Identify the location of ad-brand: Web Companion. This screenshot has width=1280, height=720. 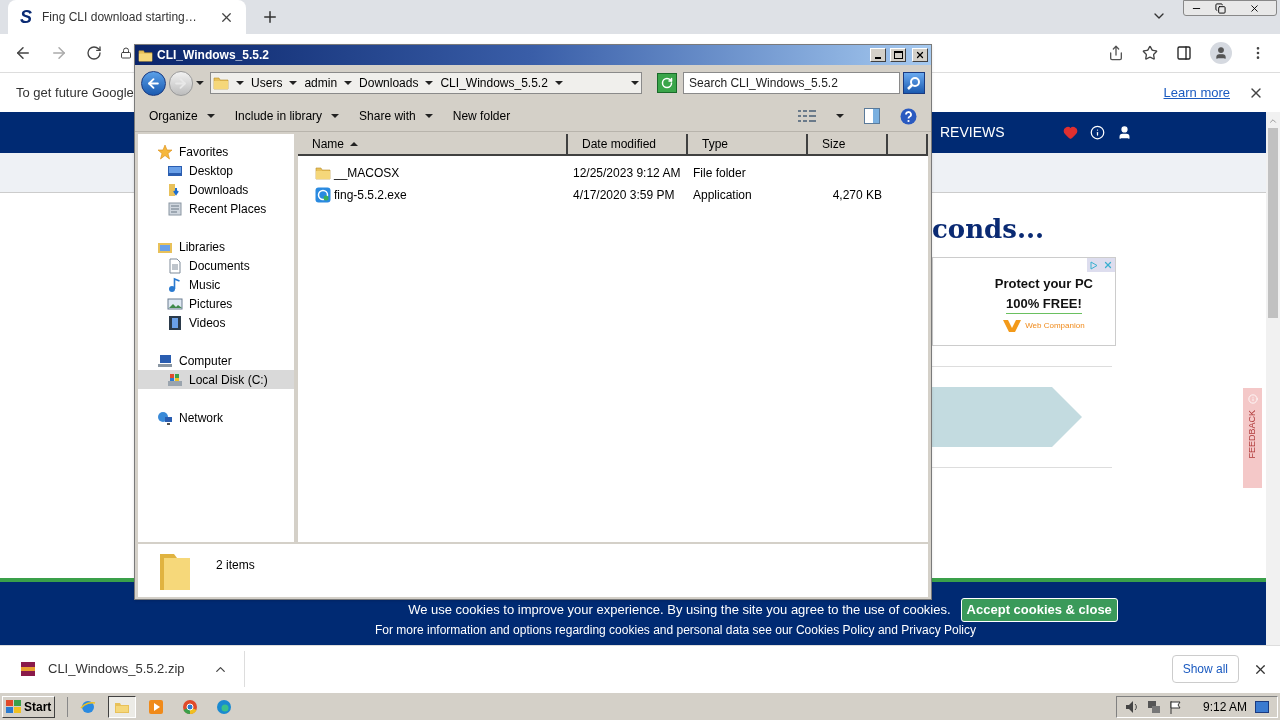
(1055, 326).